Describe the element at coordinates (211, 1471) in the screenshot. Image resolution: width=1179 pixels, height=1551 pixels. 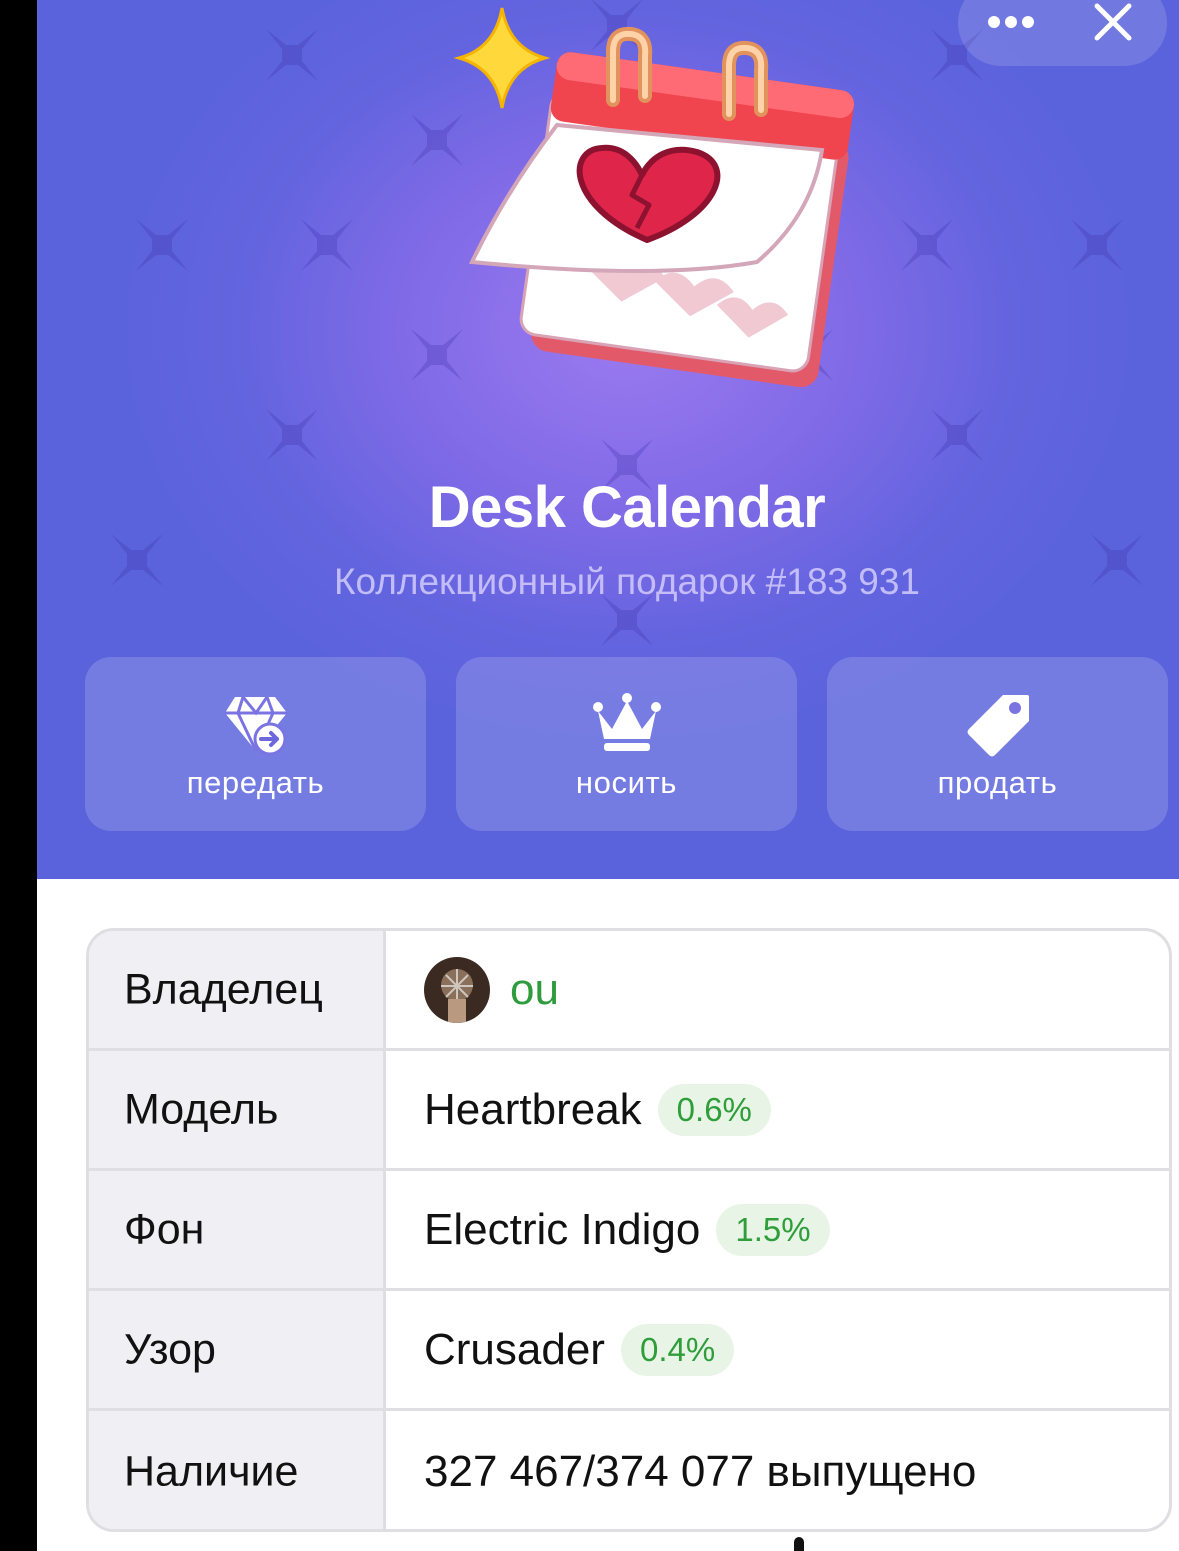
I see `availability-label: Наличие` at that location.